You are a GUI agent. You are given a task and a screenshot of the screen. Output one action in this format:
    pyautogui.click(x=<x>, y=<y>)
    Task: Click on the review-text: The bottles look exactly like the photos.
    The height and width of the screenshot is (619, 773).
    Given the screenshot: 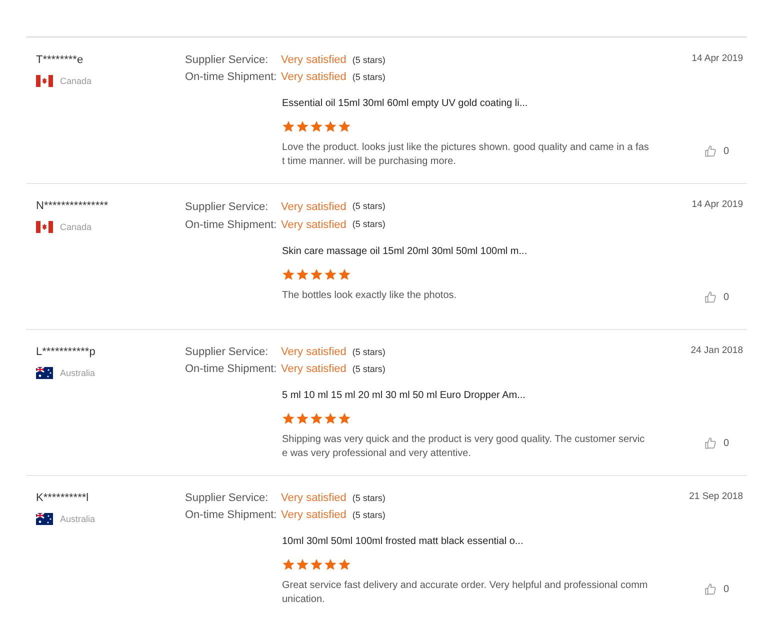 What is the action you would take?
    pyautogui.click(x=370, y=296)
    